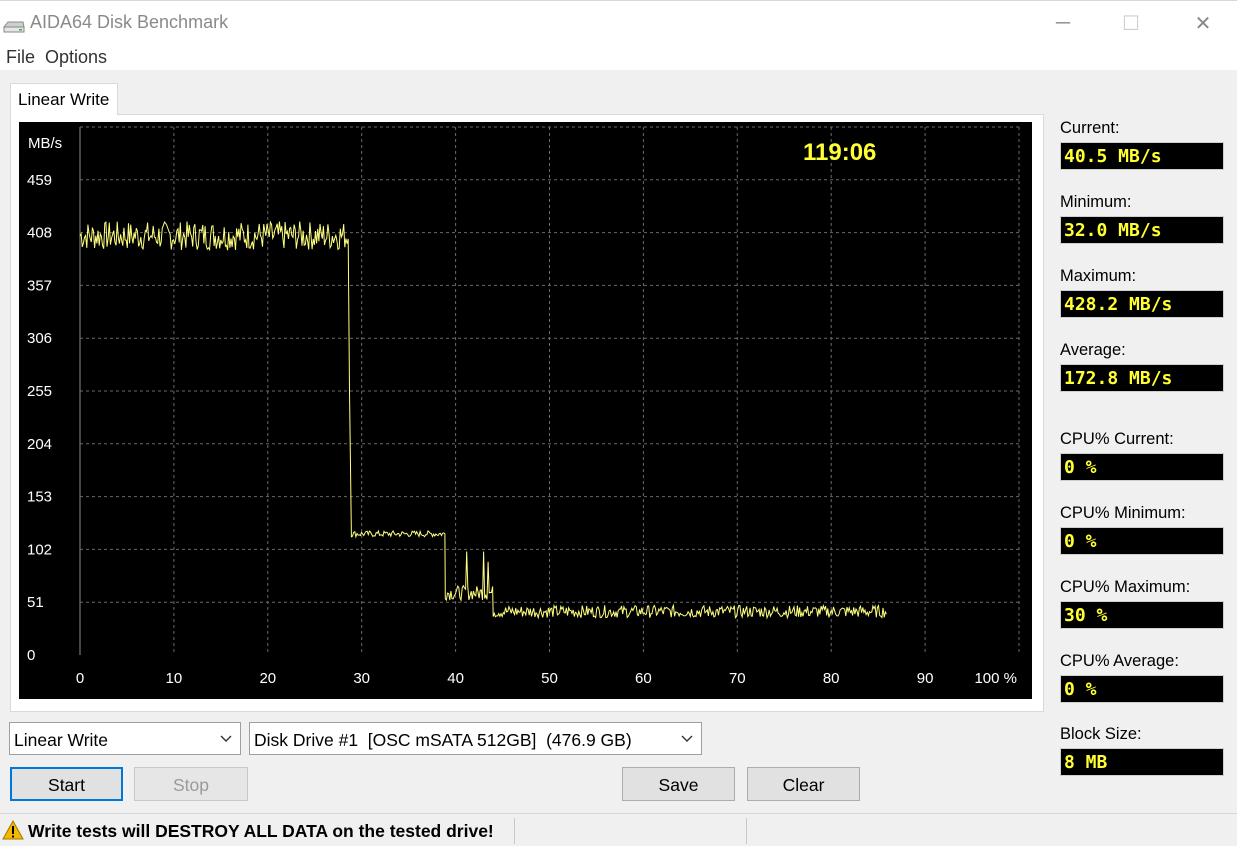  I want to click on y-tick-label: 255, so click(39, 391).